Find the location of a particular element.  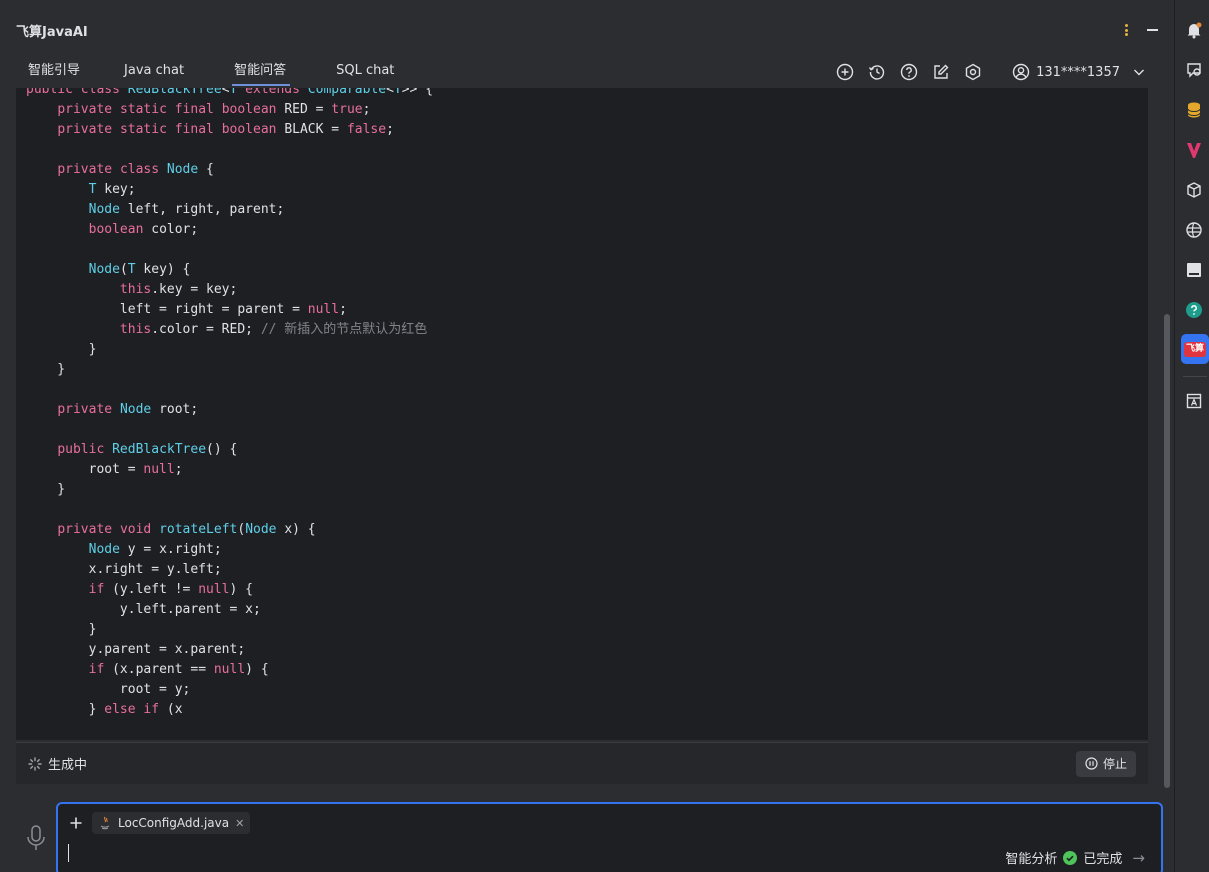

chat-input-box: LocConfigAdd.java ✕ 智能分析 已完成 → is located at coordinates (609, 837).